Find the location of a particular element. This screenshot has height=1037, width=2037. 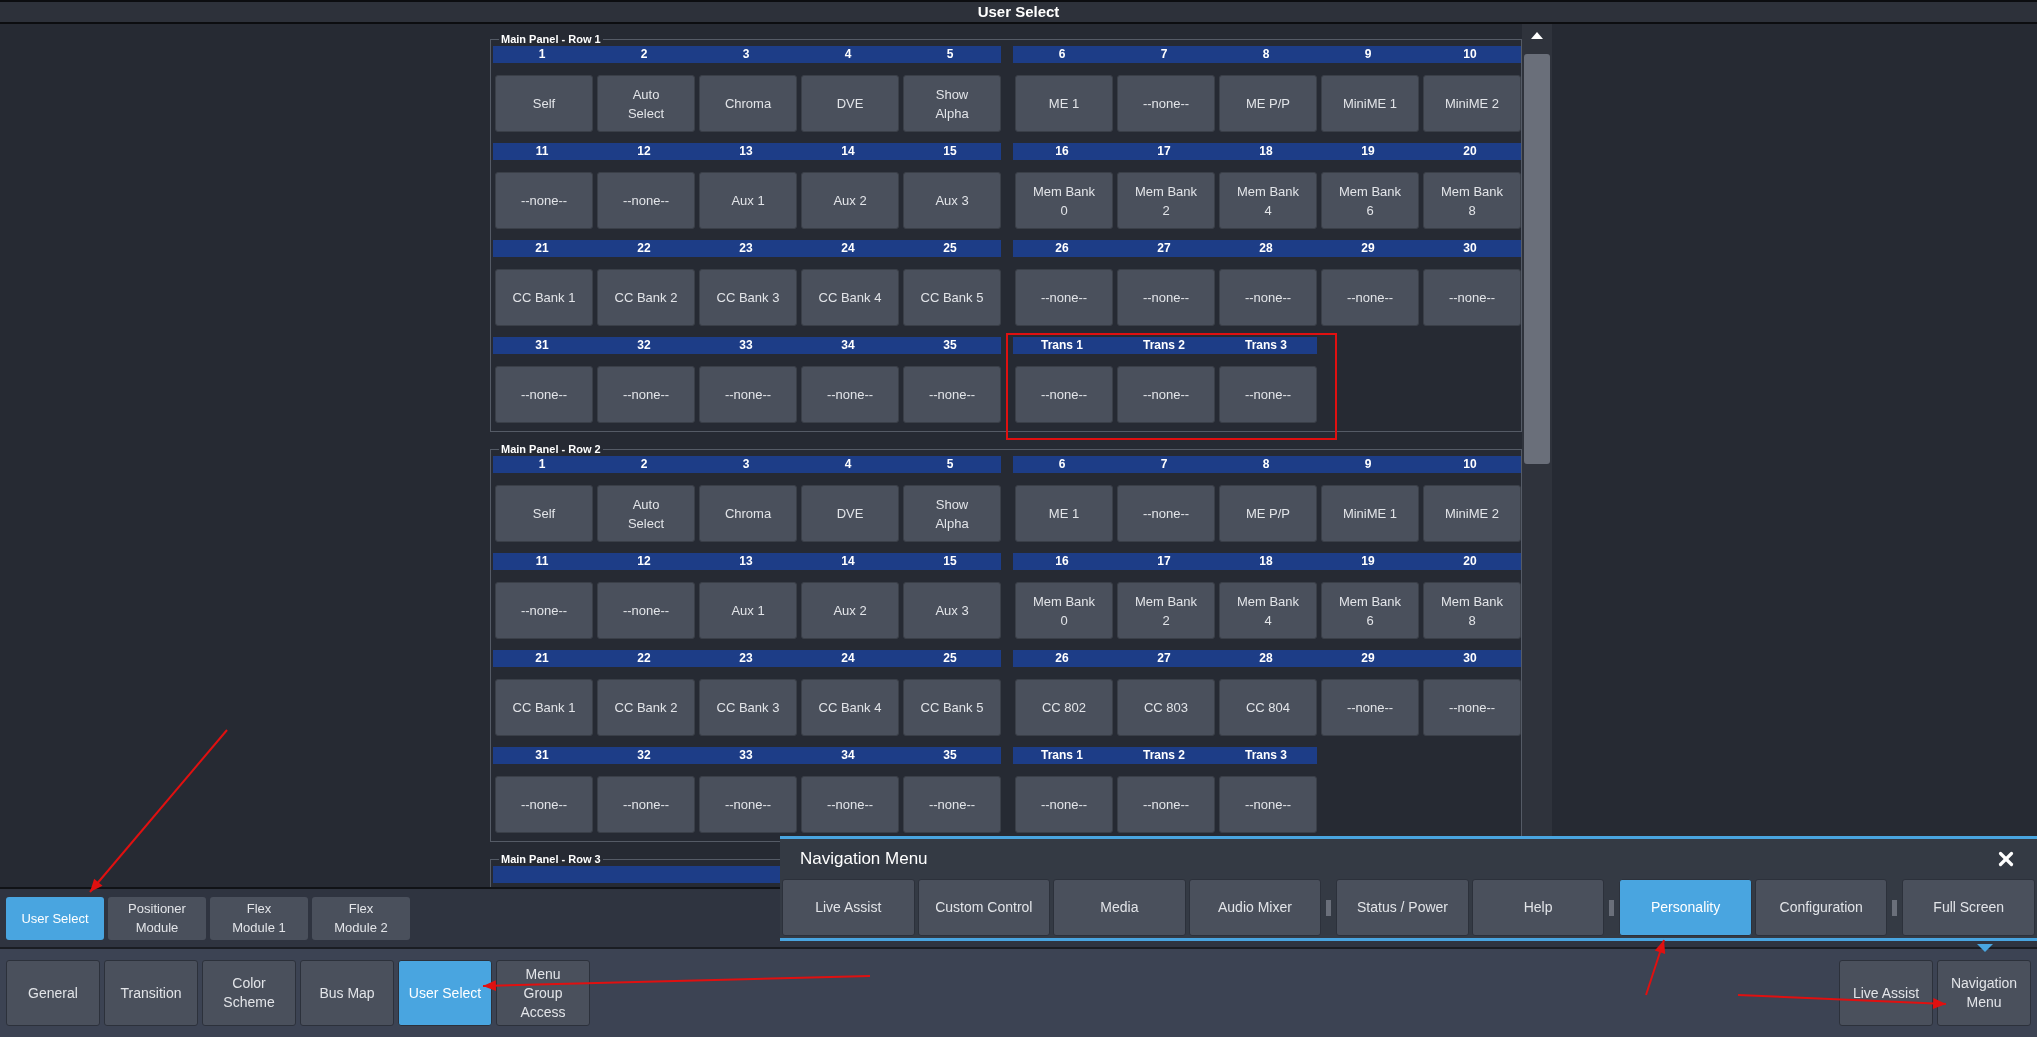

menu-button: Live Assist is located at coordinates (1886, 993).